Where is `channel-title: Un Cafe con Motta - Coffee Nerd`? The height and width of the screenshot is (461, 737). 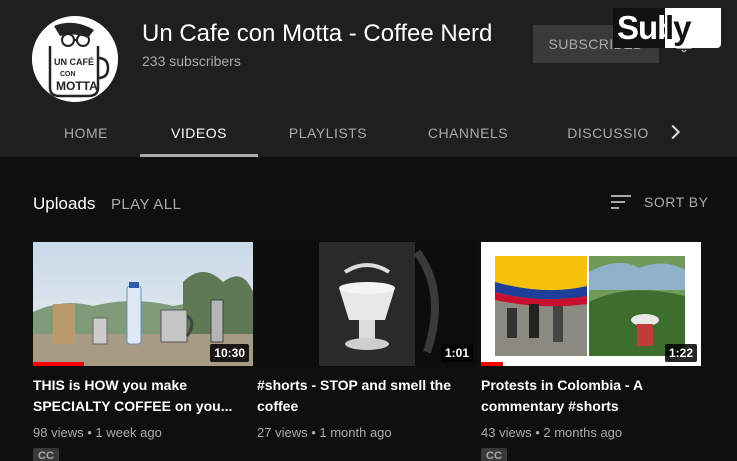
channel-title: Un Cafe con Motta - Coffee Nerd is located at coordinates (317, 33).